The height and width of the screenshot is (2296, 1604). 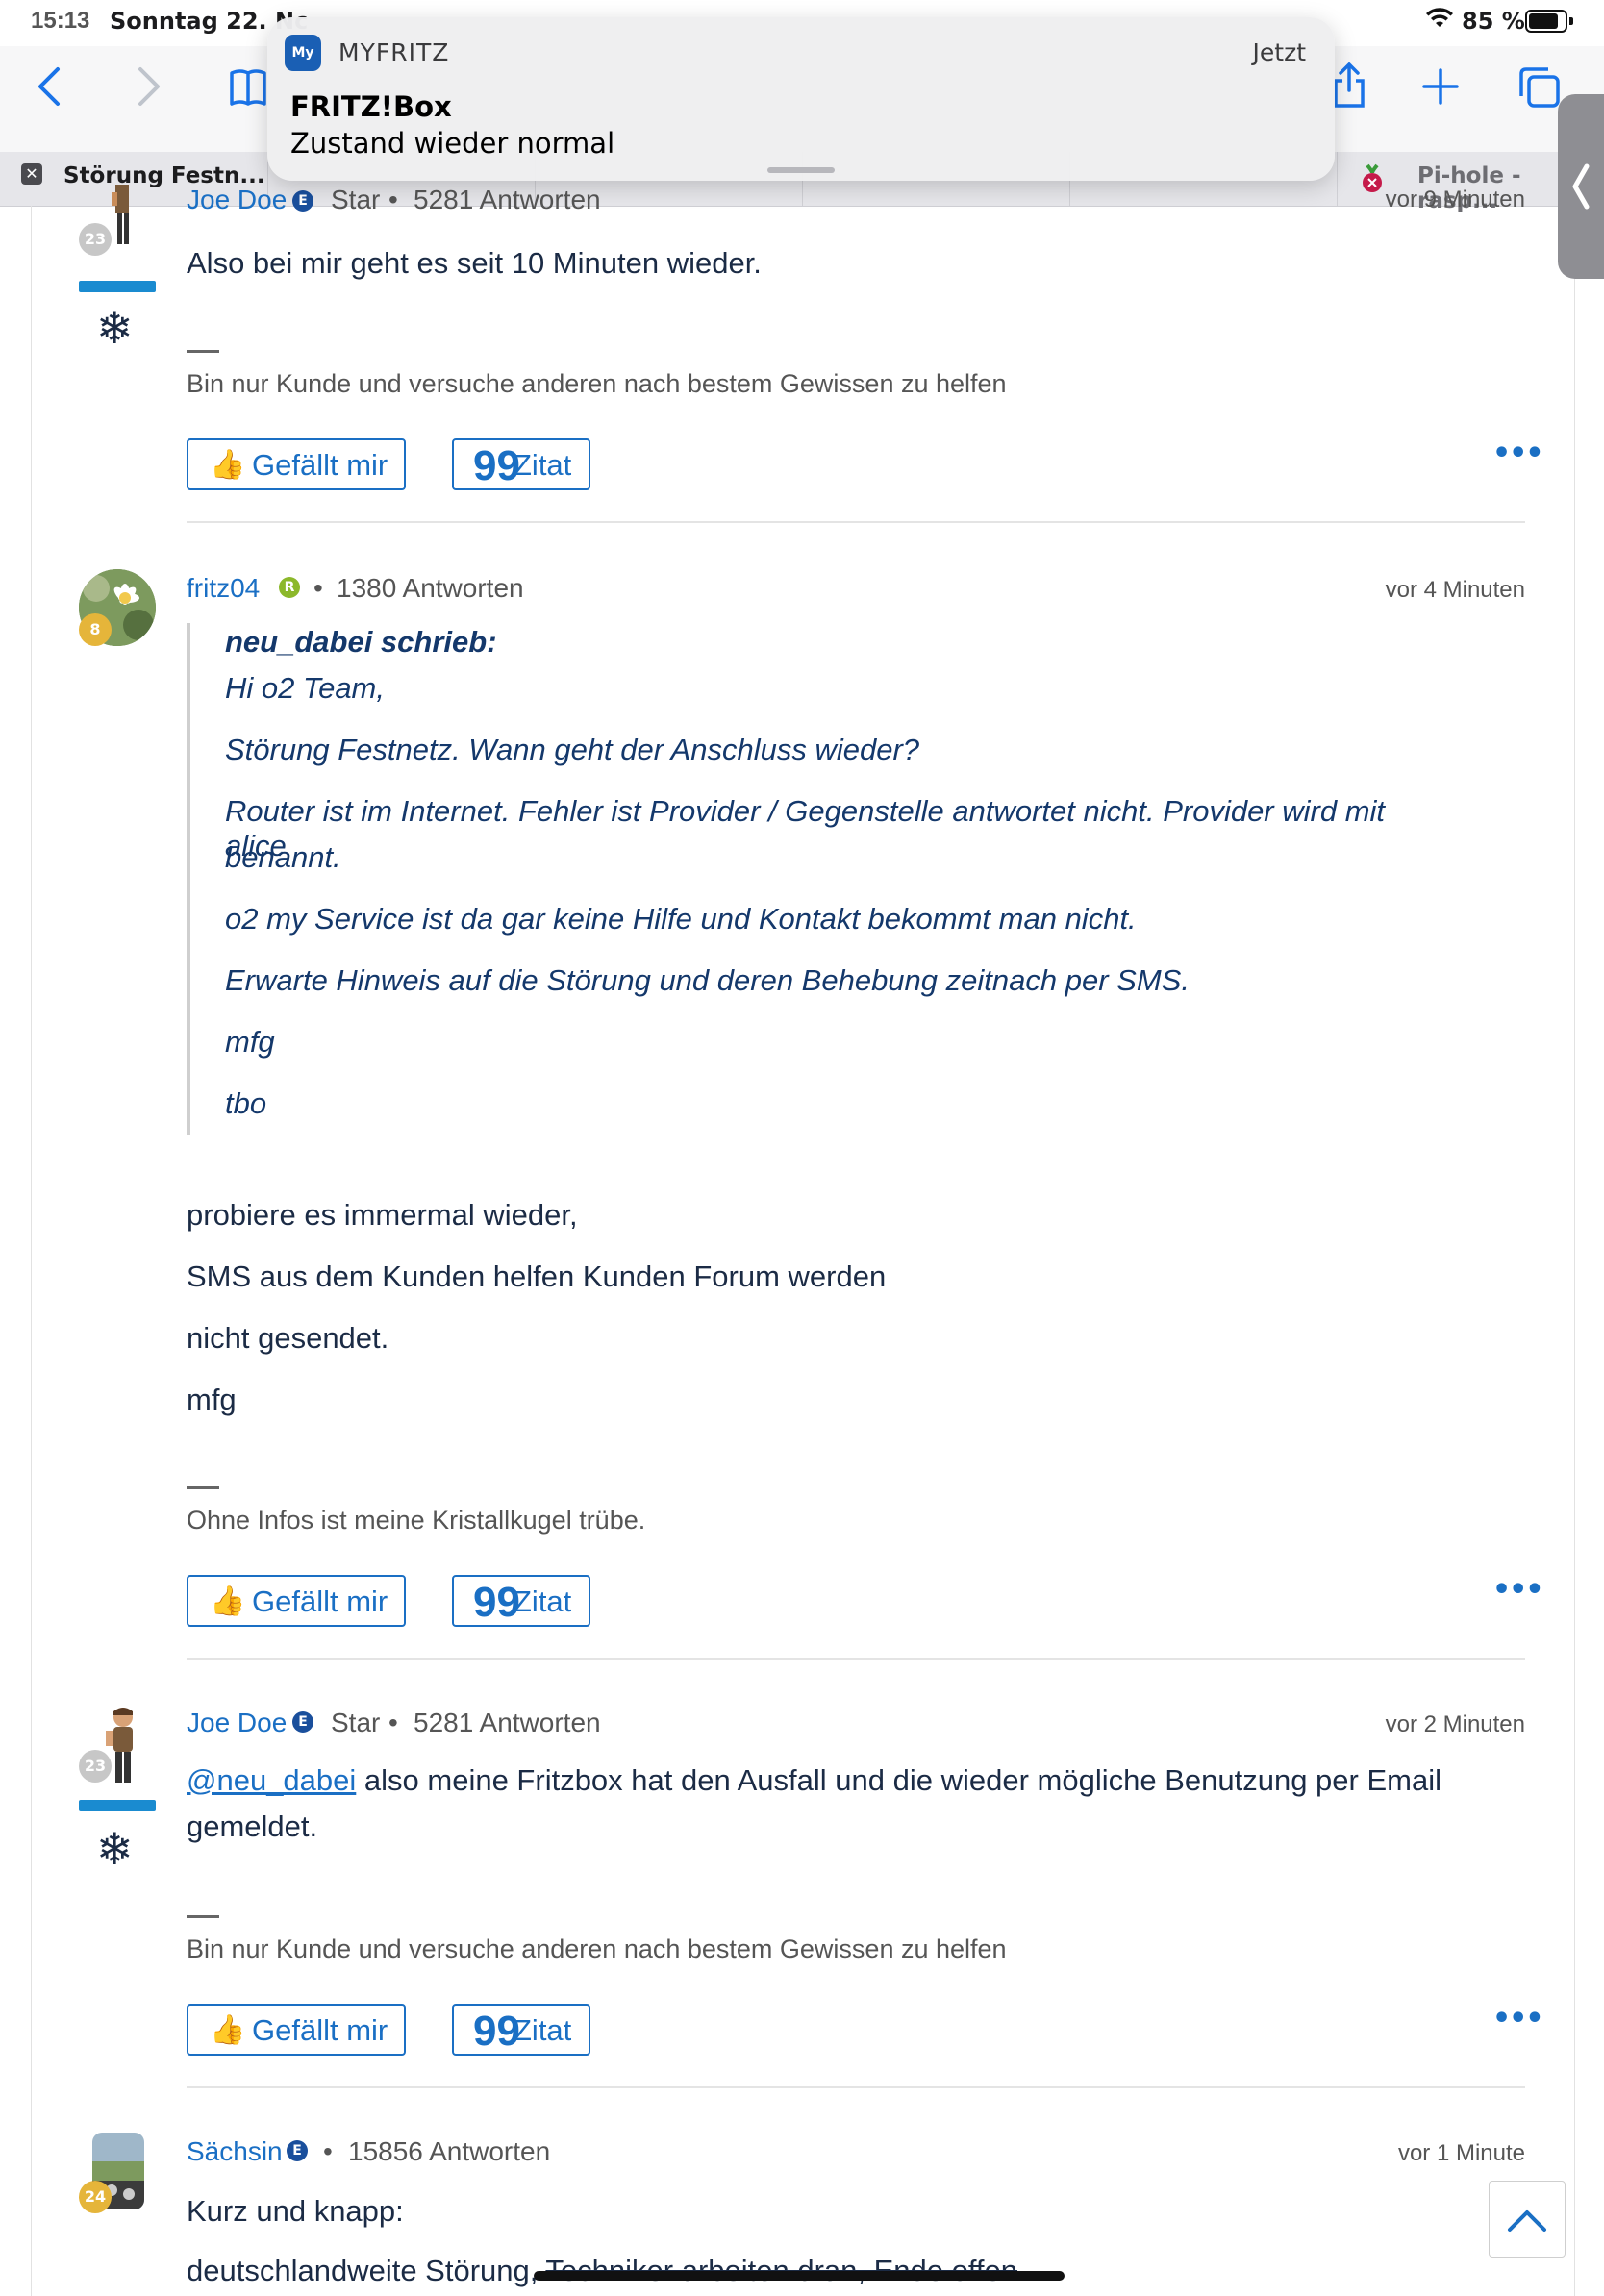 What do you see at coordinates (95, 2197) in the screenshot?
I see `level-badge: 24` at bounding box center [95, 2197].